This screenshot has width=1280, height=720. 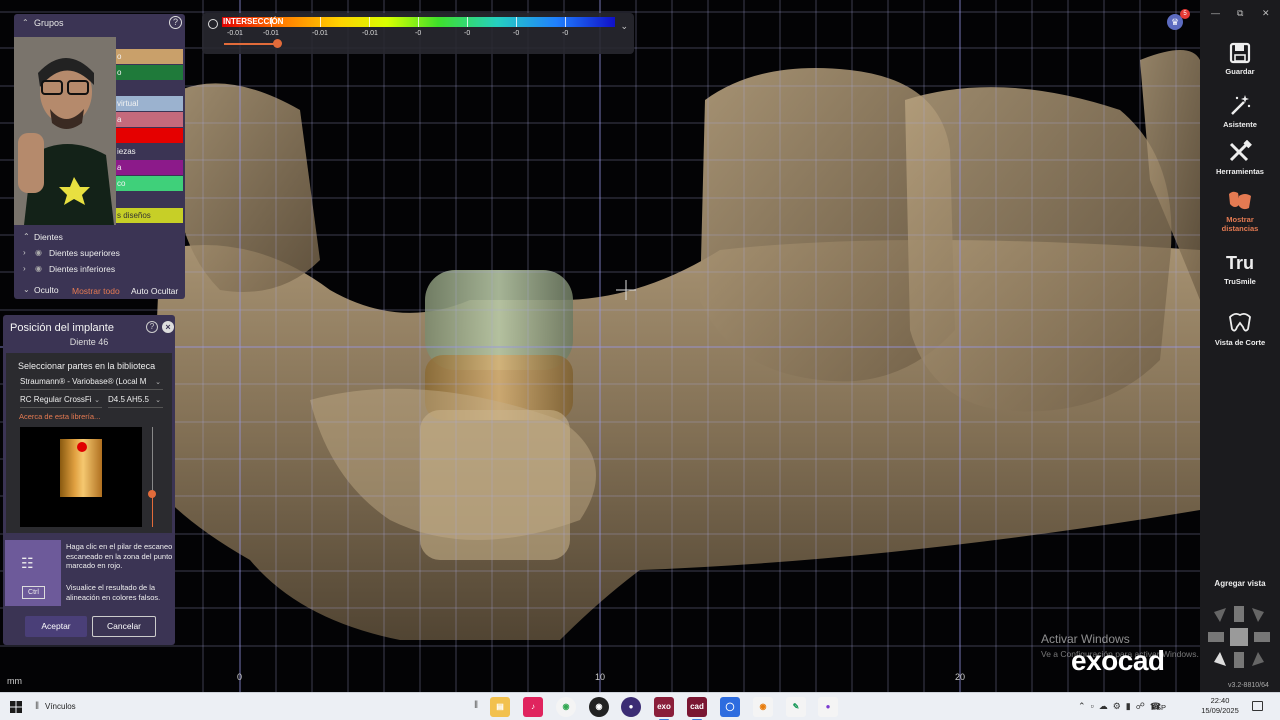 What do you see at coordinates (152, 510) in the screenshot?
I see `implant-slider-fill` at bounding box center [152, 510].